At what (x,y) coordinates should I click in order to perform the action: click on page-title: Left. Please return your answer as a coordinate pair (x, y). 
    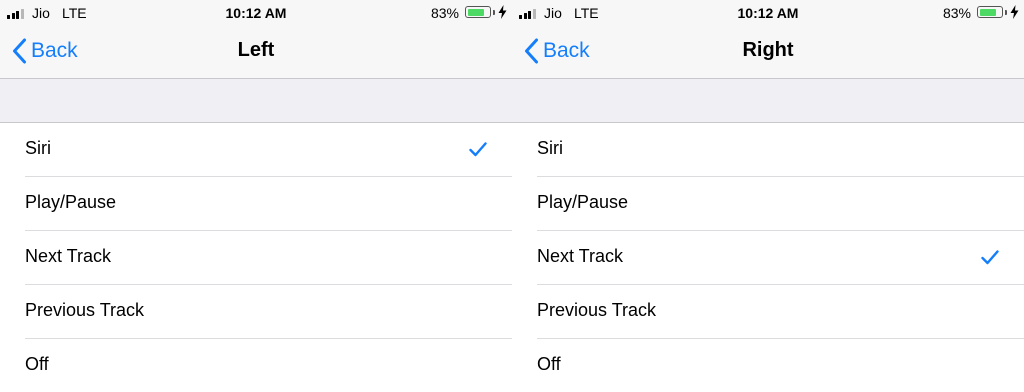
    Looking at the image, I should click on (256, 50).